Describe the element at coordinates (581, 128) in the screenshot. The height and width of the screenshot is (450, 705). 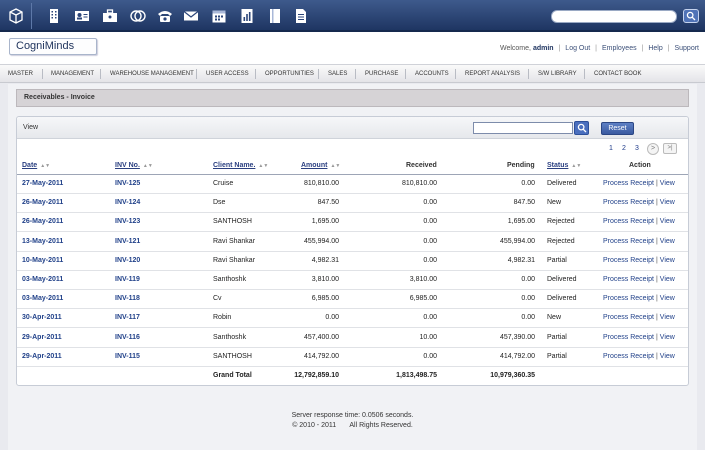
I see `invoice-search-button` at that location.